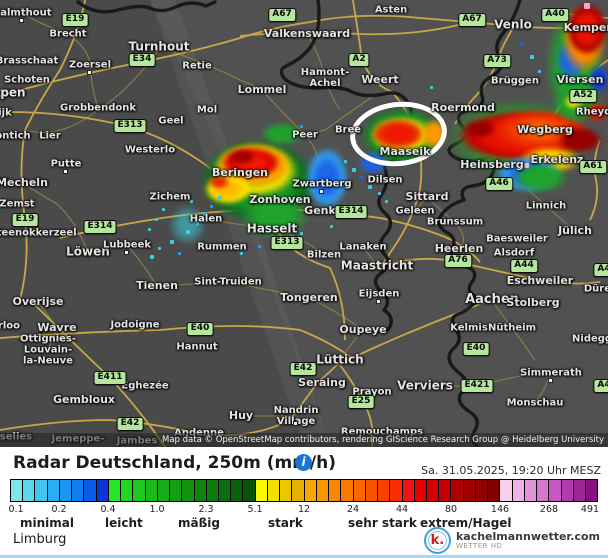 The height and width of the screenshot is (558, 608). What do you see at coordinates (363, 247) in the screenshot?
I see `town-label: Lanaken` at bounding box center [363, 247].